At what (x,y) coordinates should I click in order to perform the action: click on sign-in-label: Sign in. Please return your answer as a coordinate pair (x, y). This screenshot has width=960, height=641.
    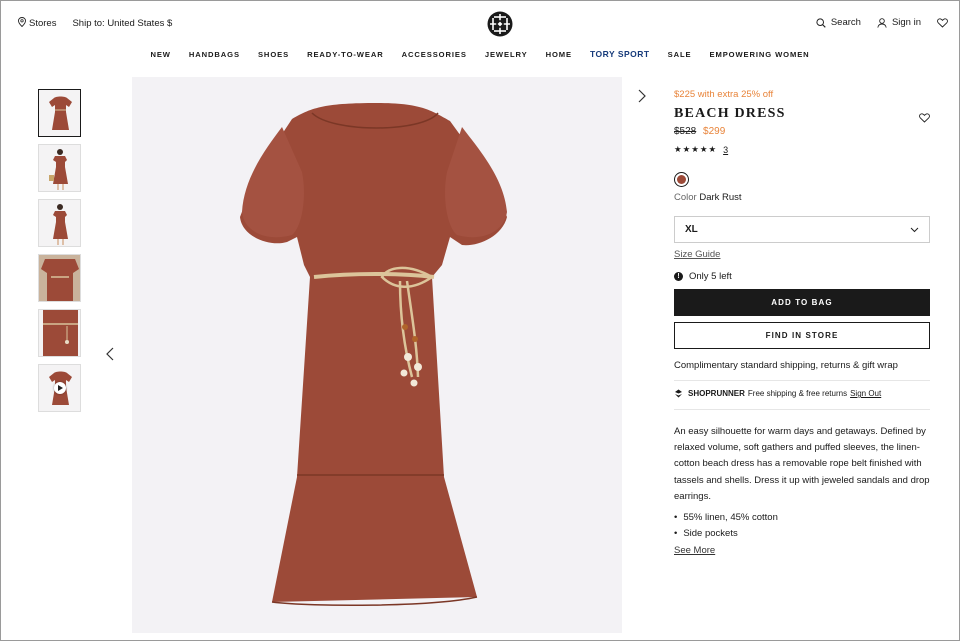
    Looking at the image, I should click on (906, 22).